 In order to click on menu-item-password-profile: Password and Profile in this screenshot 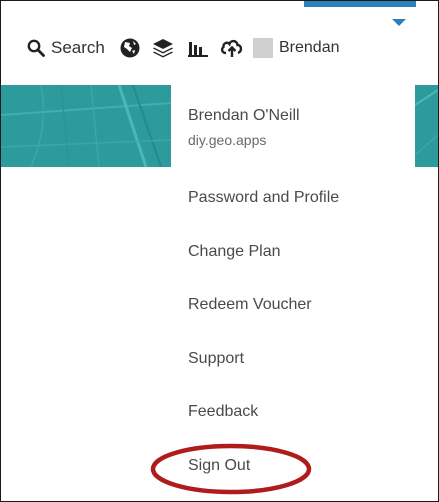, I will do `click(263, 198)`.